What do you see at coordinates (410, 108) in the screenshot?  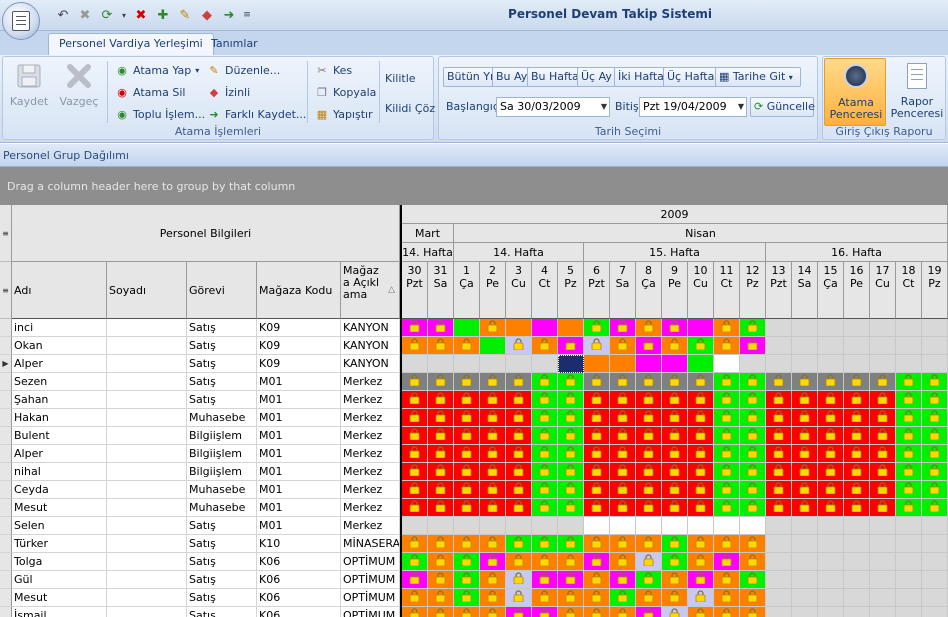 I see `kilidi-coz-button: Kilidi Çöz` at bounding box center [410, 108].